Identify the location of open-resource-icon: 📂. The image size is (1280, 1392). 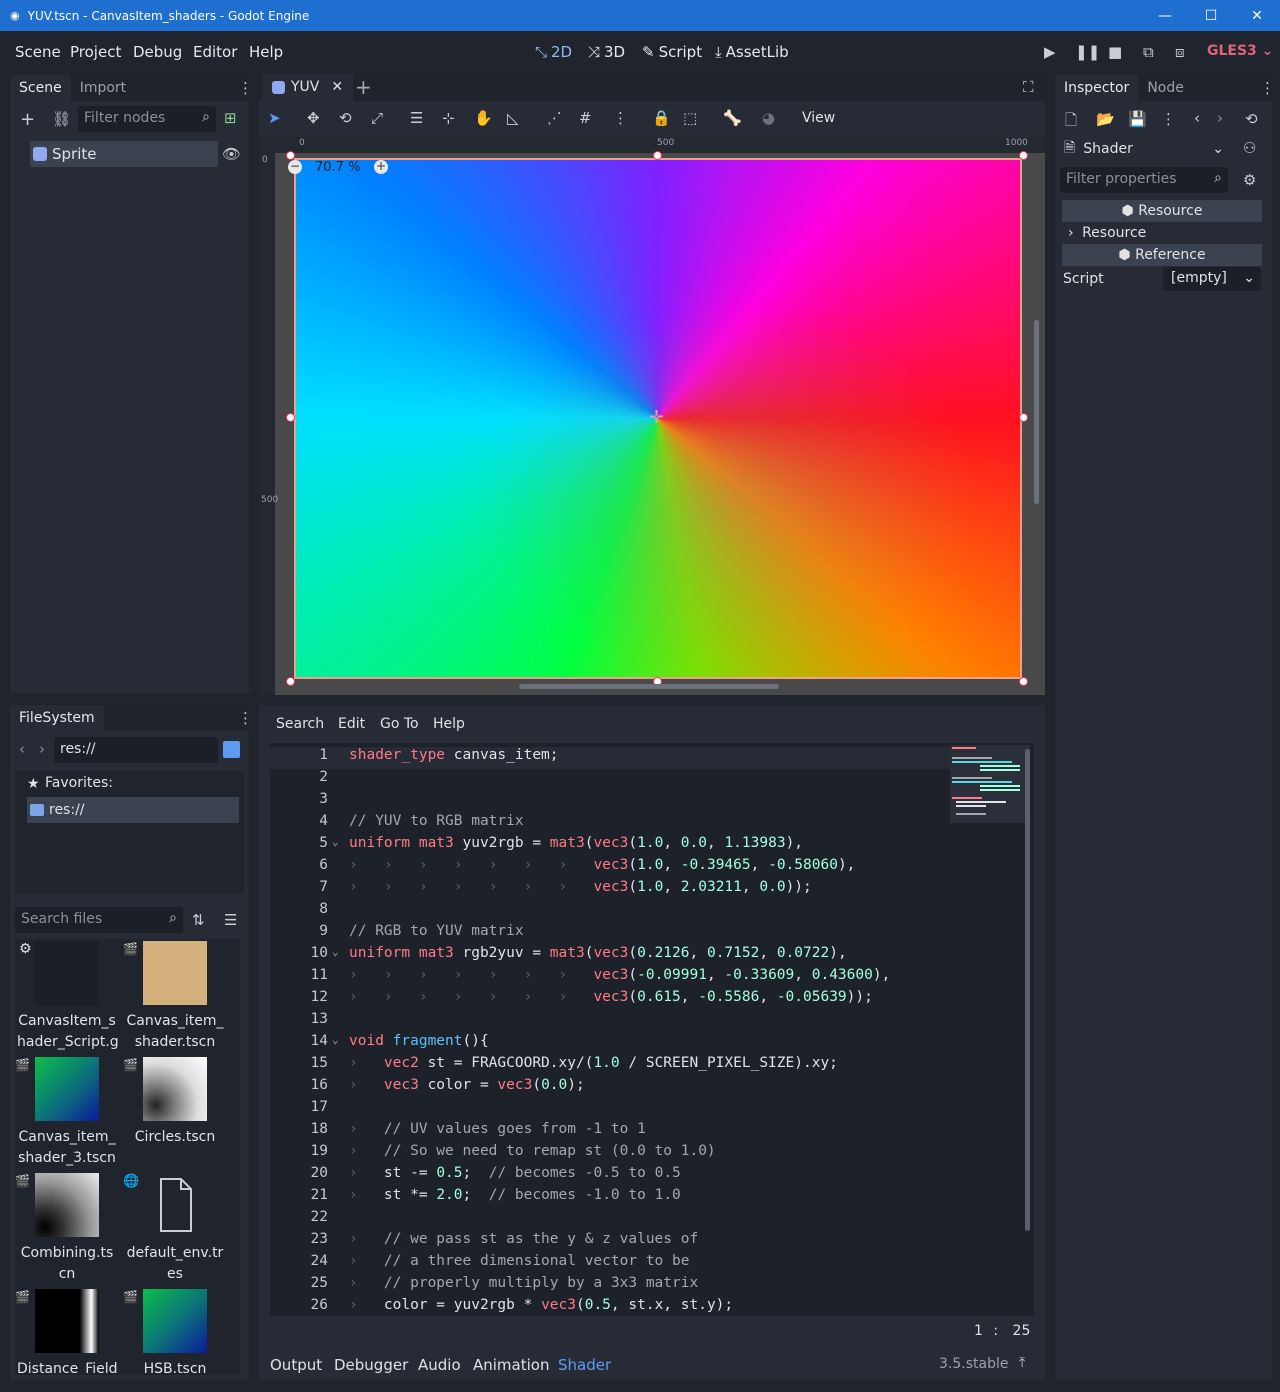
(1105, 119).